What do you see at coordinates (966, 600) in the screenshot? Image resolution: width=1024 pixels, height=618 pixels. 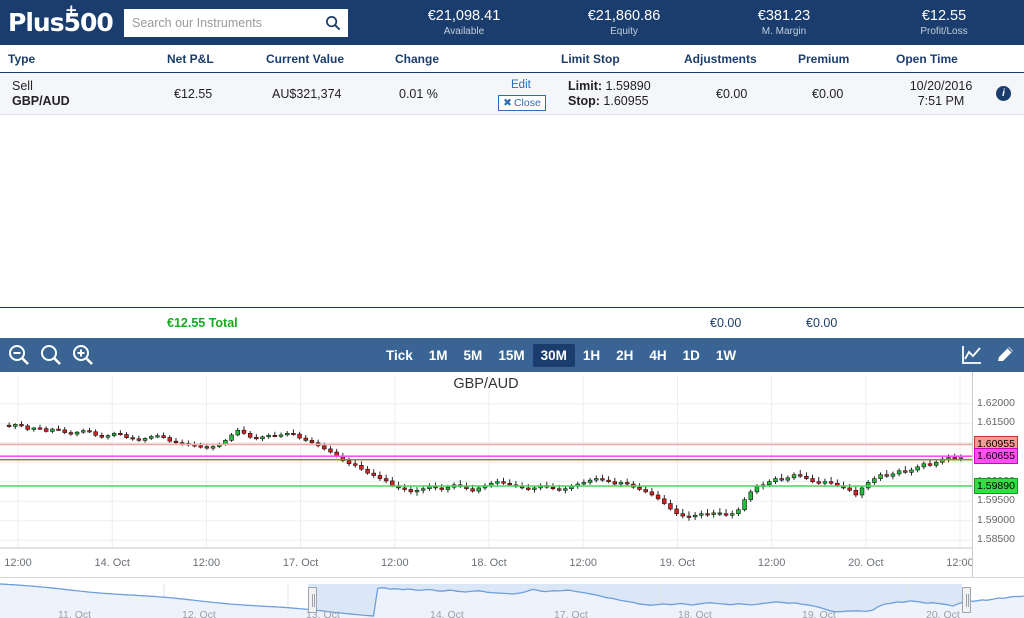 I see `navigator-right-handle` at bounding box center [966, 600].